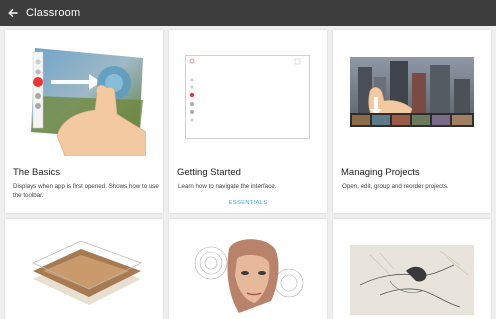 The image size is (496, 319). I want to click on card-title: Getting Started, so click(209, 172).